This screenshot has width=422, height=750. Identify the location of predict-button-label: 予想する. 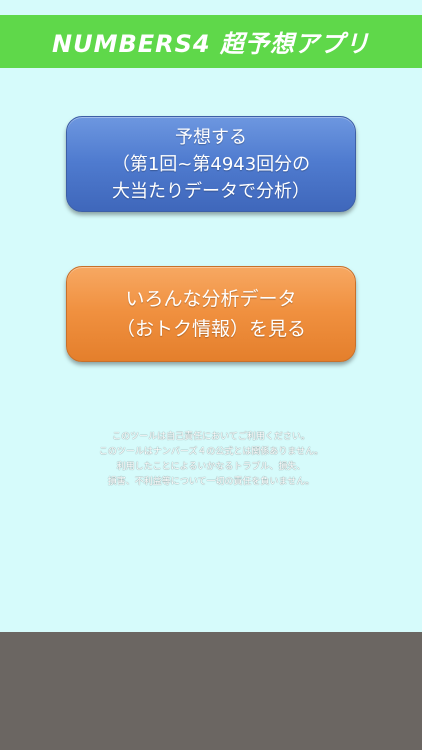
(211, 137).